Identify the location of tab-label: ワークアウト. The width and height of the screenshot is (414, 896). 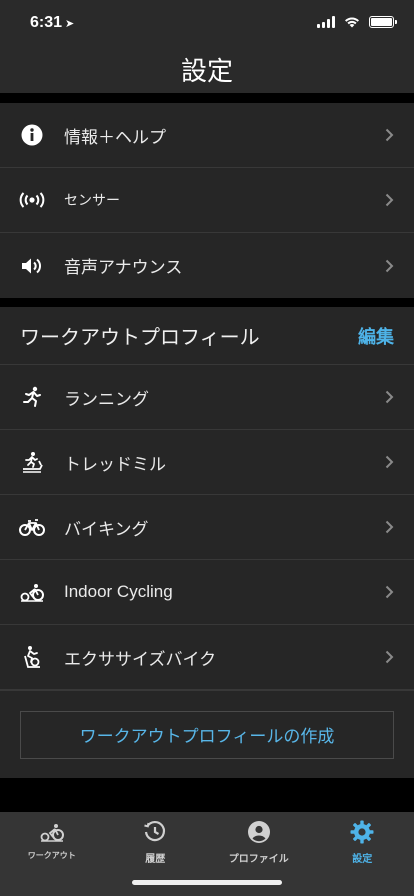
(51, 855).